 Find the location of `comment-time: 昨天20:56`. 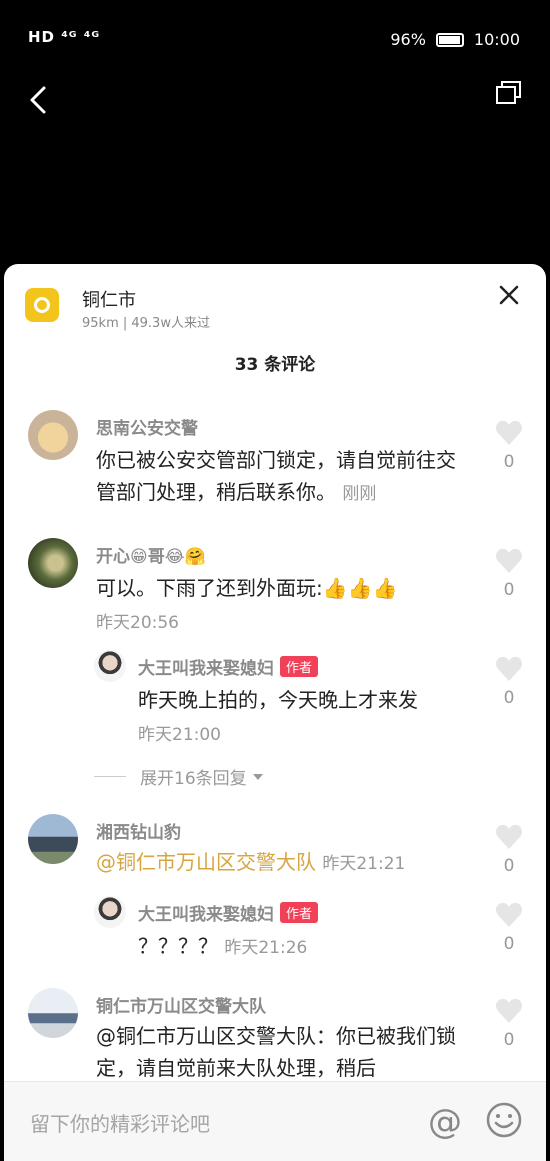

comment-time: 昨天20:56 is located at coordinates (137, 623).